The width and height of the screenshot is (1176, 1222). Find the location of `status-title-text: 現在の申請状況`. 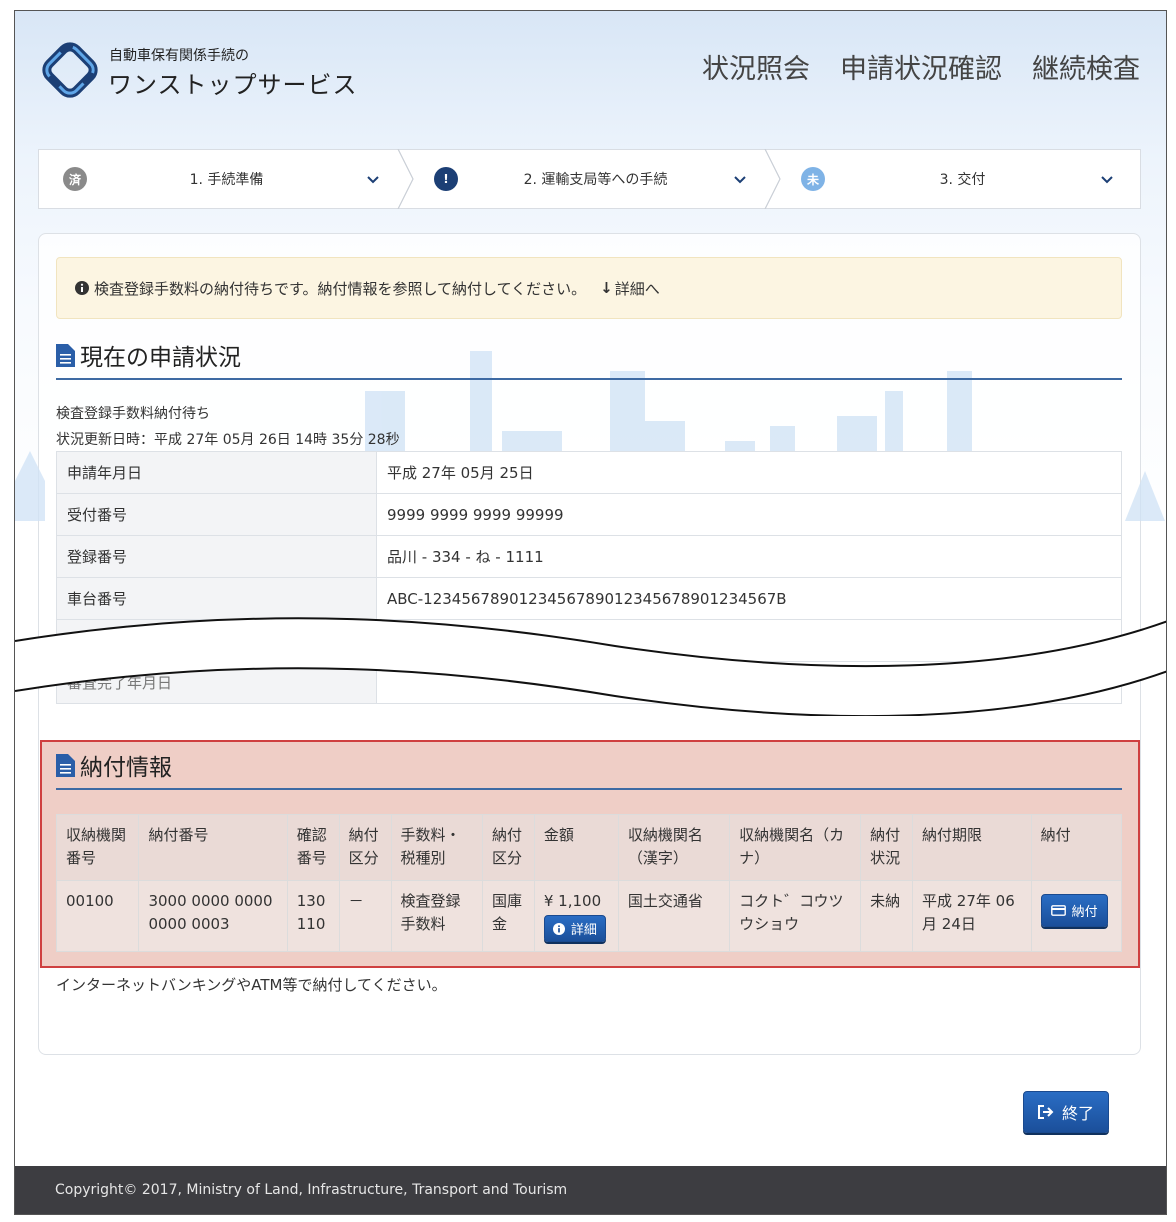

status-title-text: 現在の申請状況 is located at coordinates (160, 358).